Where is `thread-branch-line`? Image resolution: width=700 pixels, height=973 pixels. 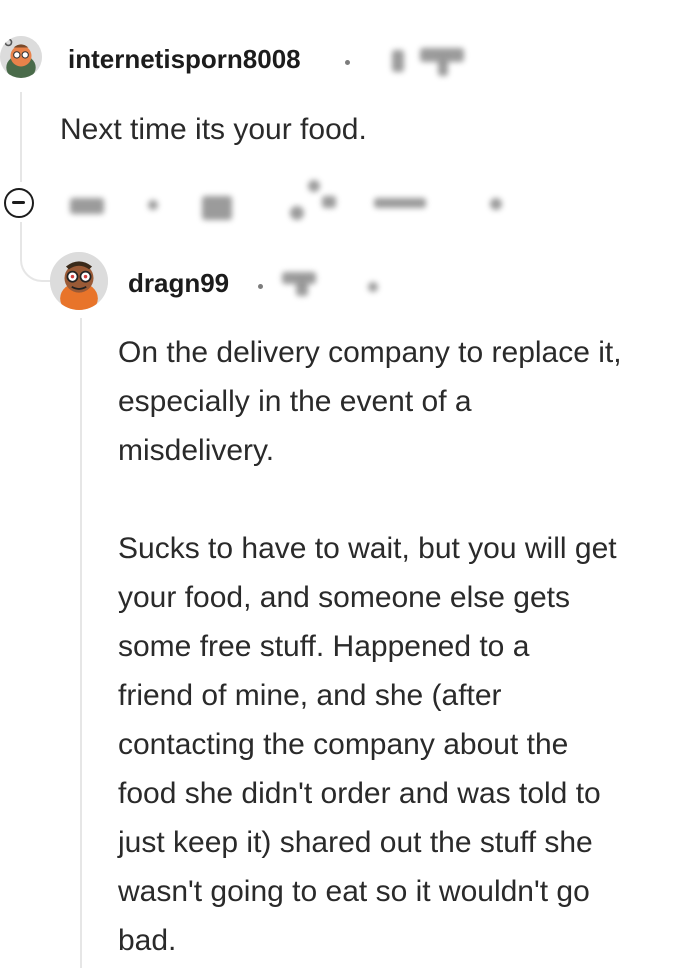 thread-branch-line is located at coordinates (36, 252).